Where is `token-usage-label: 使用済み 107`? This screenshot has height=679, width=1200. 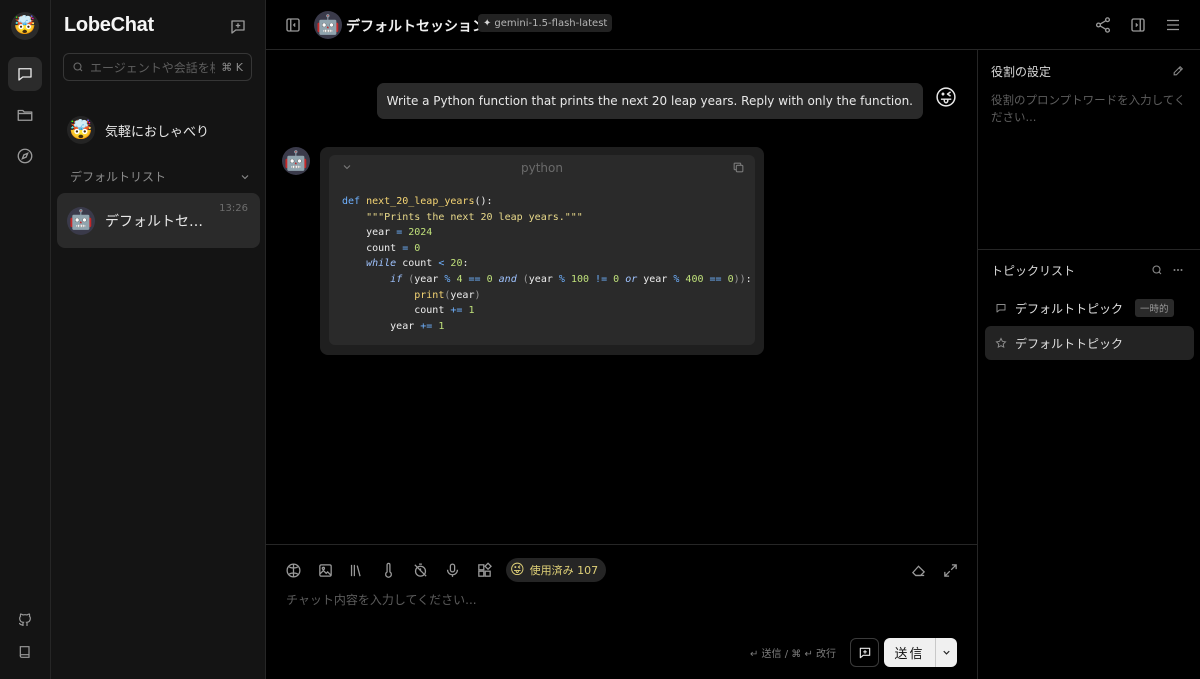
token-usage-label: 使用済み 107 is located at coordinates (564, 570).